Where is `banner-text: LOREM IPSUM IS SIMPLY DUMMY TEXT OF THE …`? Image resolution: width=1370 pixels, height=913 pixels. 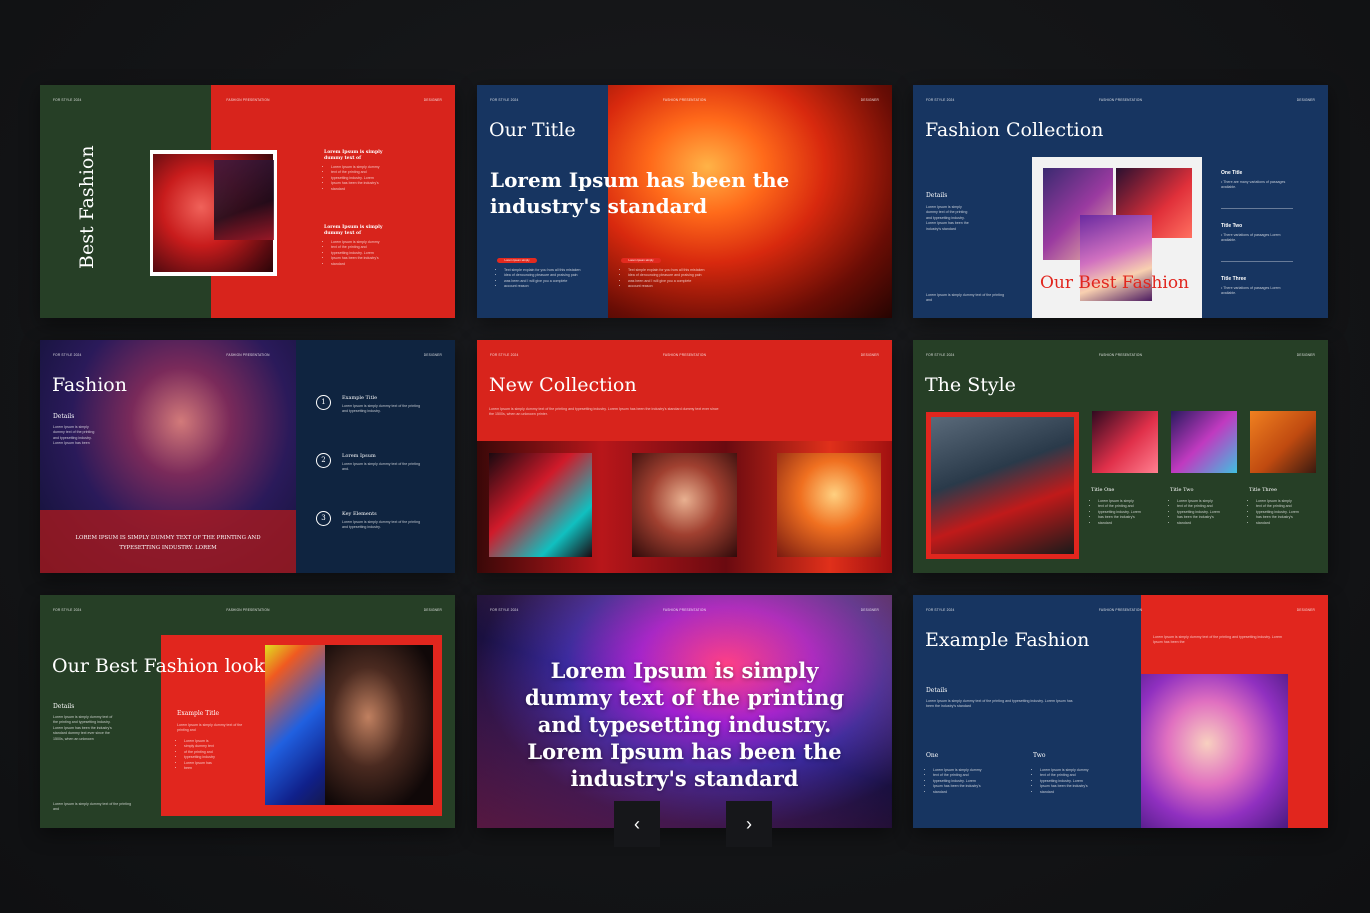
banner-text: LOREM IPSUM IS SIMPLY DUMMY TEXT OF THE … is located at coordinates (168, 543).